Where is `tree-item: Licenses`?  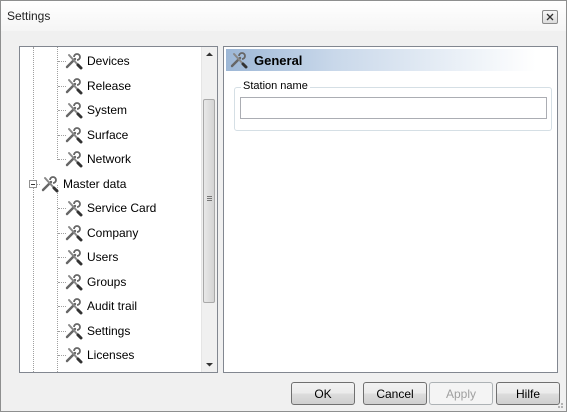 tree-item: Licenses is located at coordinates (99, 355).